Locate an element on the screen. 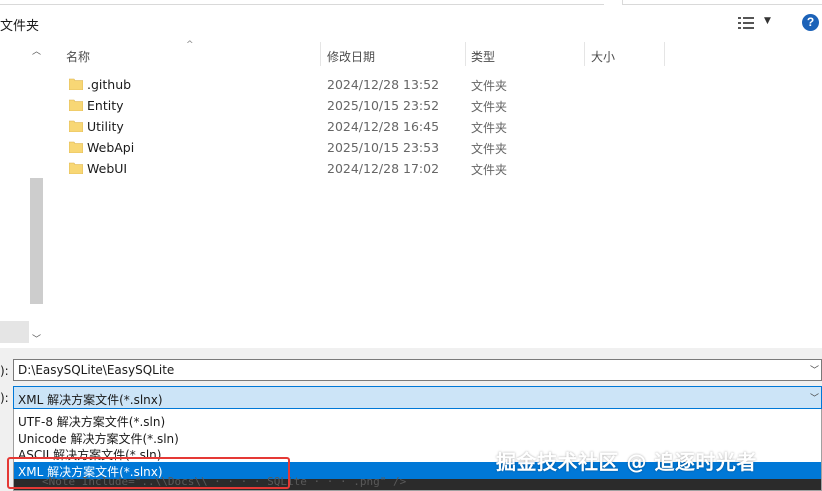  file-modified: 2024/12/28 17:02 is located at coordinates (383, 168).